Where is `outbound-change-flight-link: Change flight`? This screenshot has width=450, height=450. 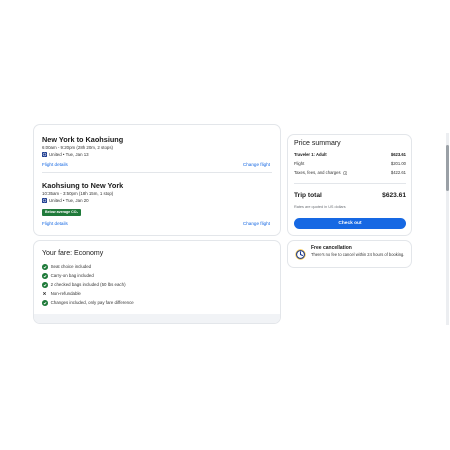 outbound-change-flight-link: Change flight is located at coordinates (256, 164).